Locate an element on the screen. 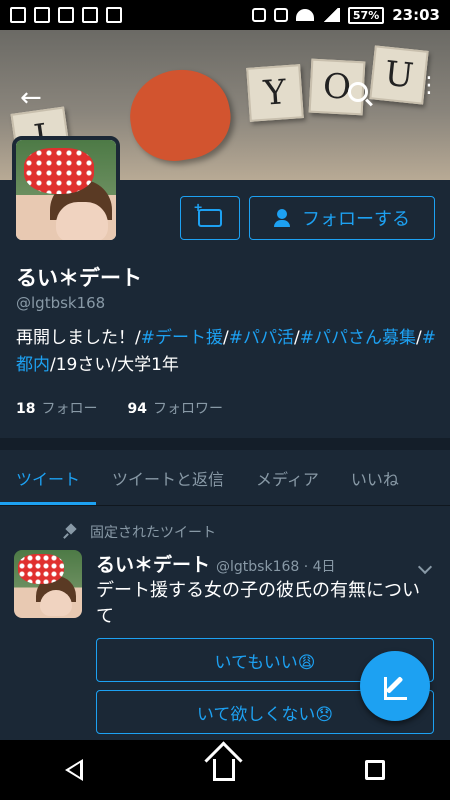 Image resolution: width=450 pixels, height=800 pixels. follow-button-label: フォローする is located at coordinates (356, 219).